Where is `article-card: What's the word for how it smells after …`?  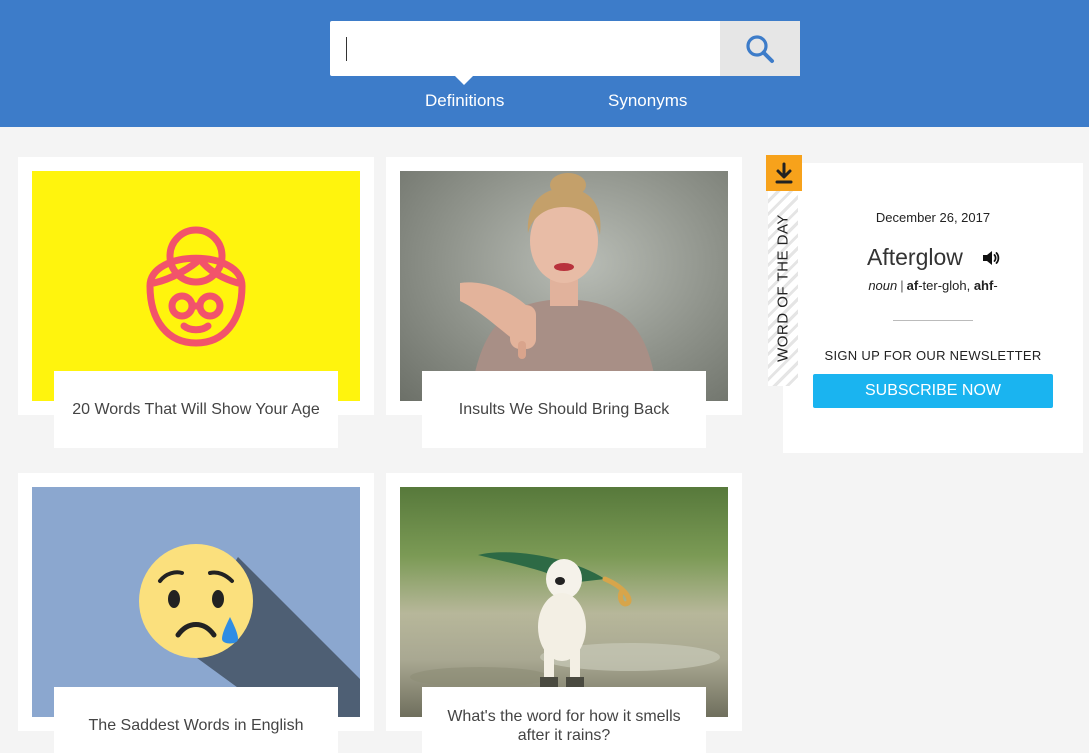
article-card: What's the word for how it smells after … is located at coordinates (564, 613).